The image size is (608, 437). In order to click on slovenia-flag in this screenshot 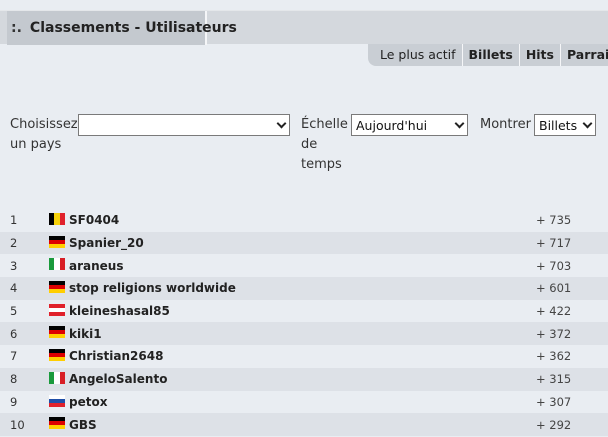, I will do `click(57, 400)`.